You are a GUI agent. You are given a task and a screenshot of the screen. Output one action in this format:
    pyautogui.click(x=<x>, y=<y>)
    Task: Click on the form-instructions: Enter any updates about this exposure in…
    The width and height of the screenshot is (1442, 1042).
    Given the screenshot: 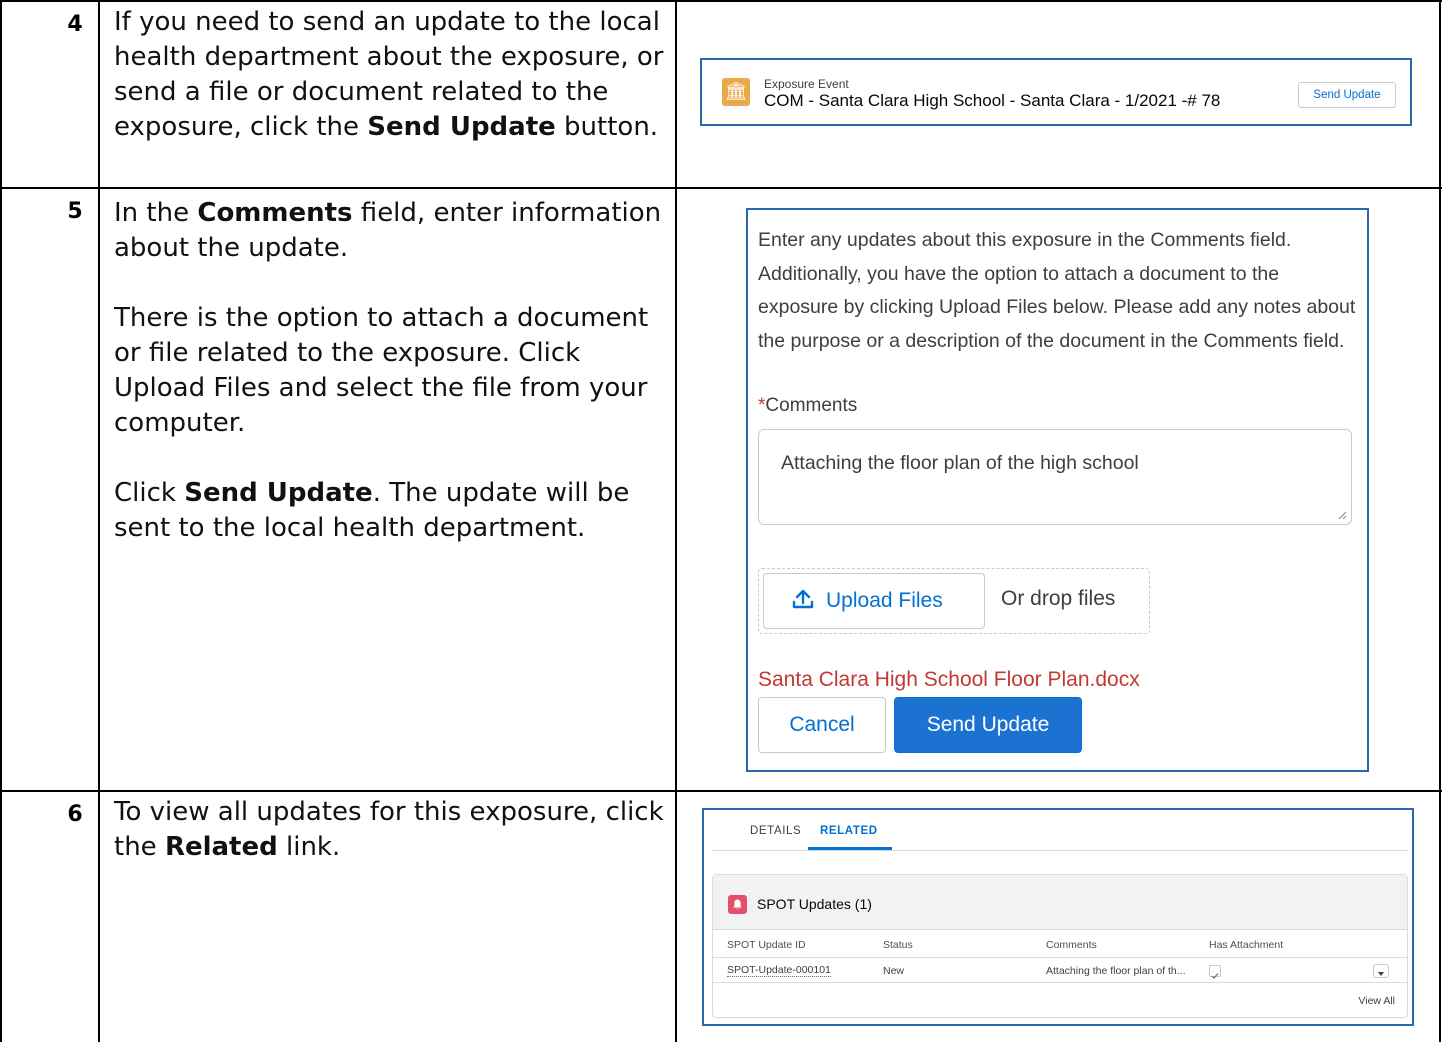 What is the action you would take?
    pyautogui.click(x=1057, y=290)
    